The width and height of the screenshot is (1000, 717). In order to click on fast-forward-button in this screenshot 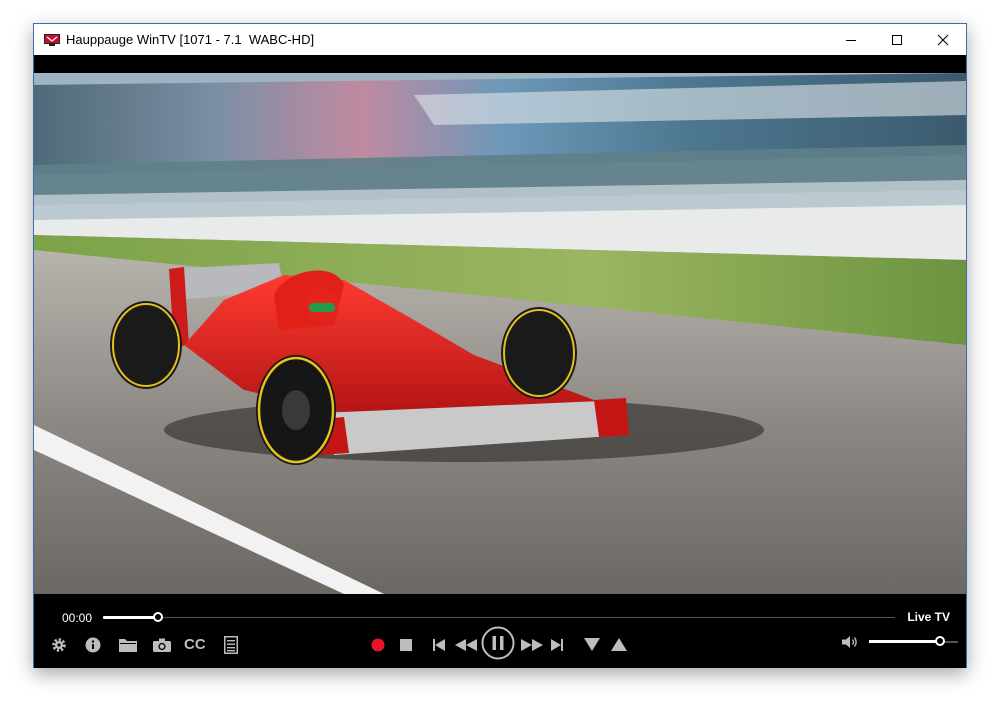, I will do `click(532, 645)`.